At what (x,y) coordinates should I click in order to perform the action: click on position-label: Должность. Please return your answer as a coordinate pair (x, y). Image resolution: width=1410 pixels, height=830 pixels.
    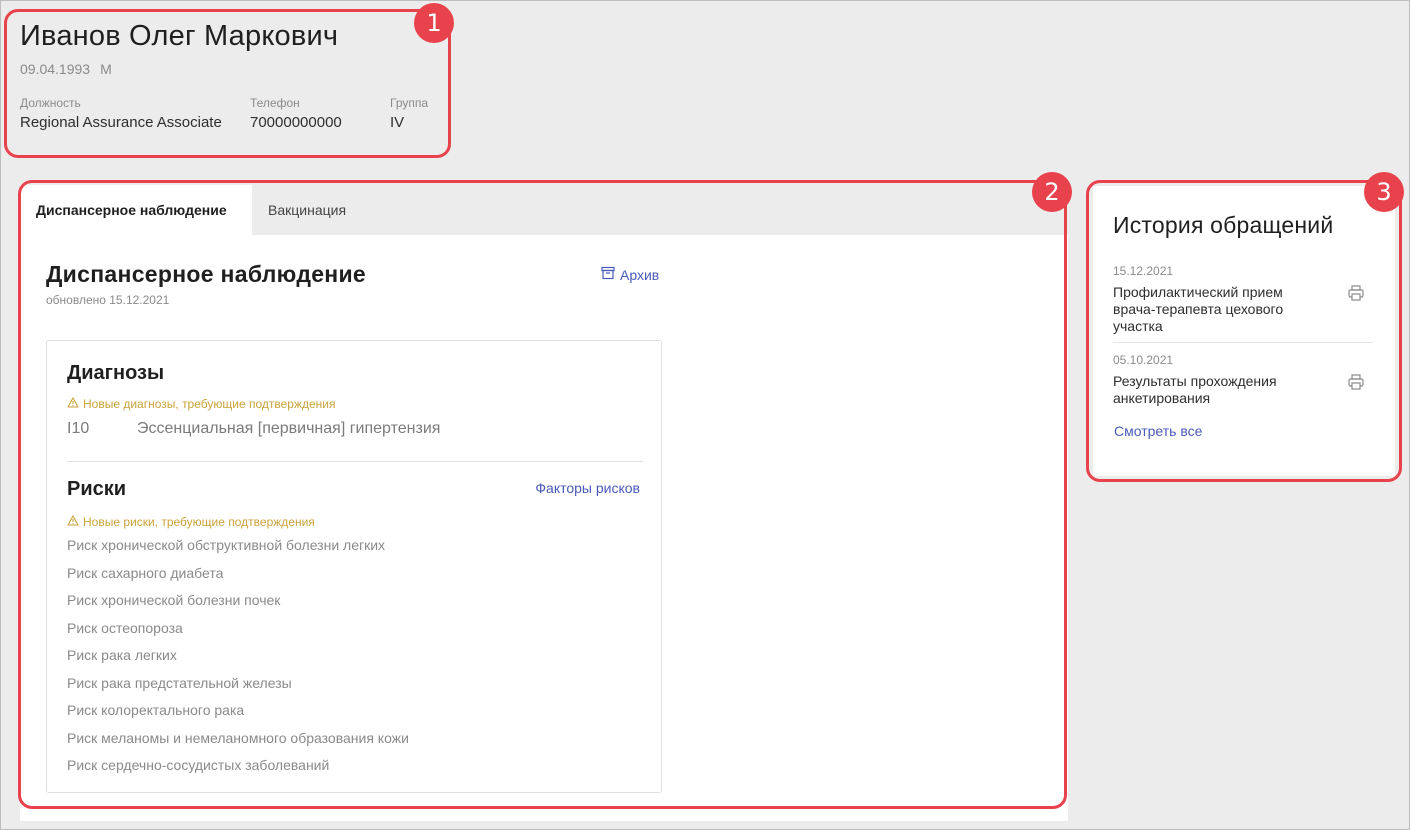
    Looking at the image, I should click on (50, 103).